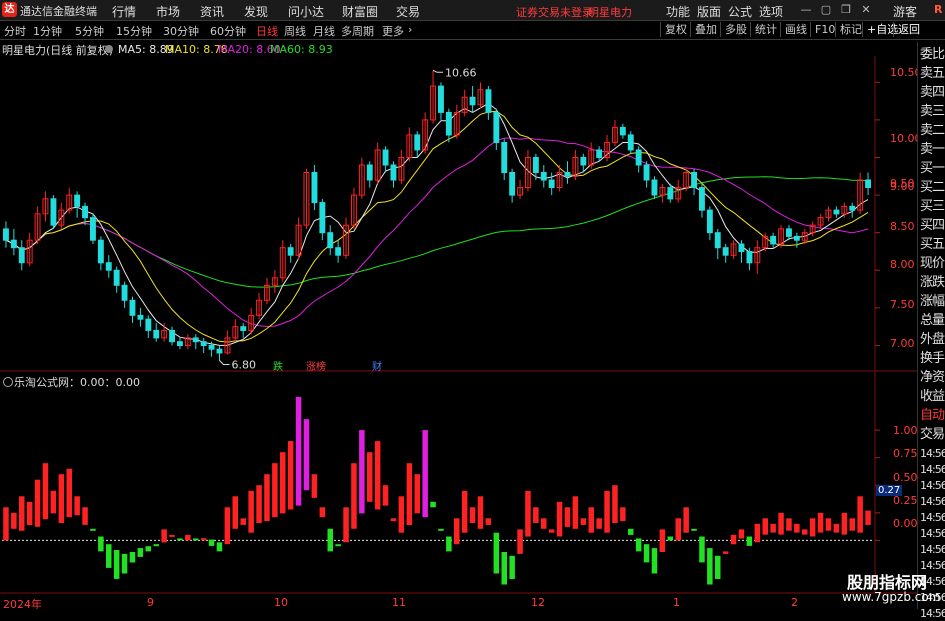 This screenshot has height=621, width=945. I want to click on event-marker-finance: 财, so click(377, 365).